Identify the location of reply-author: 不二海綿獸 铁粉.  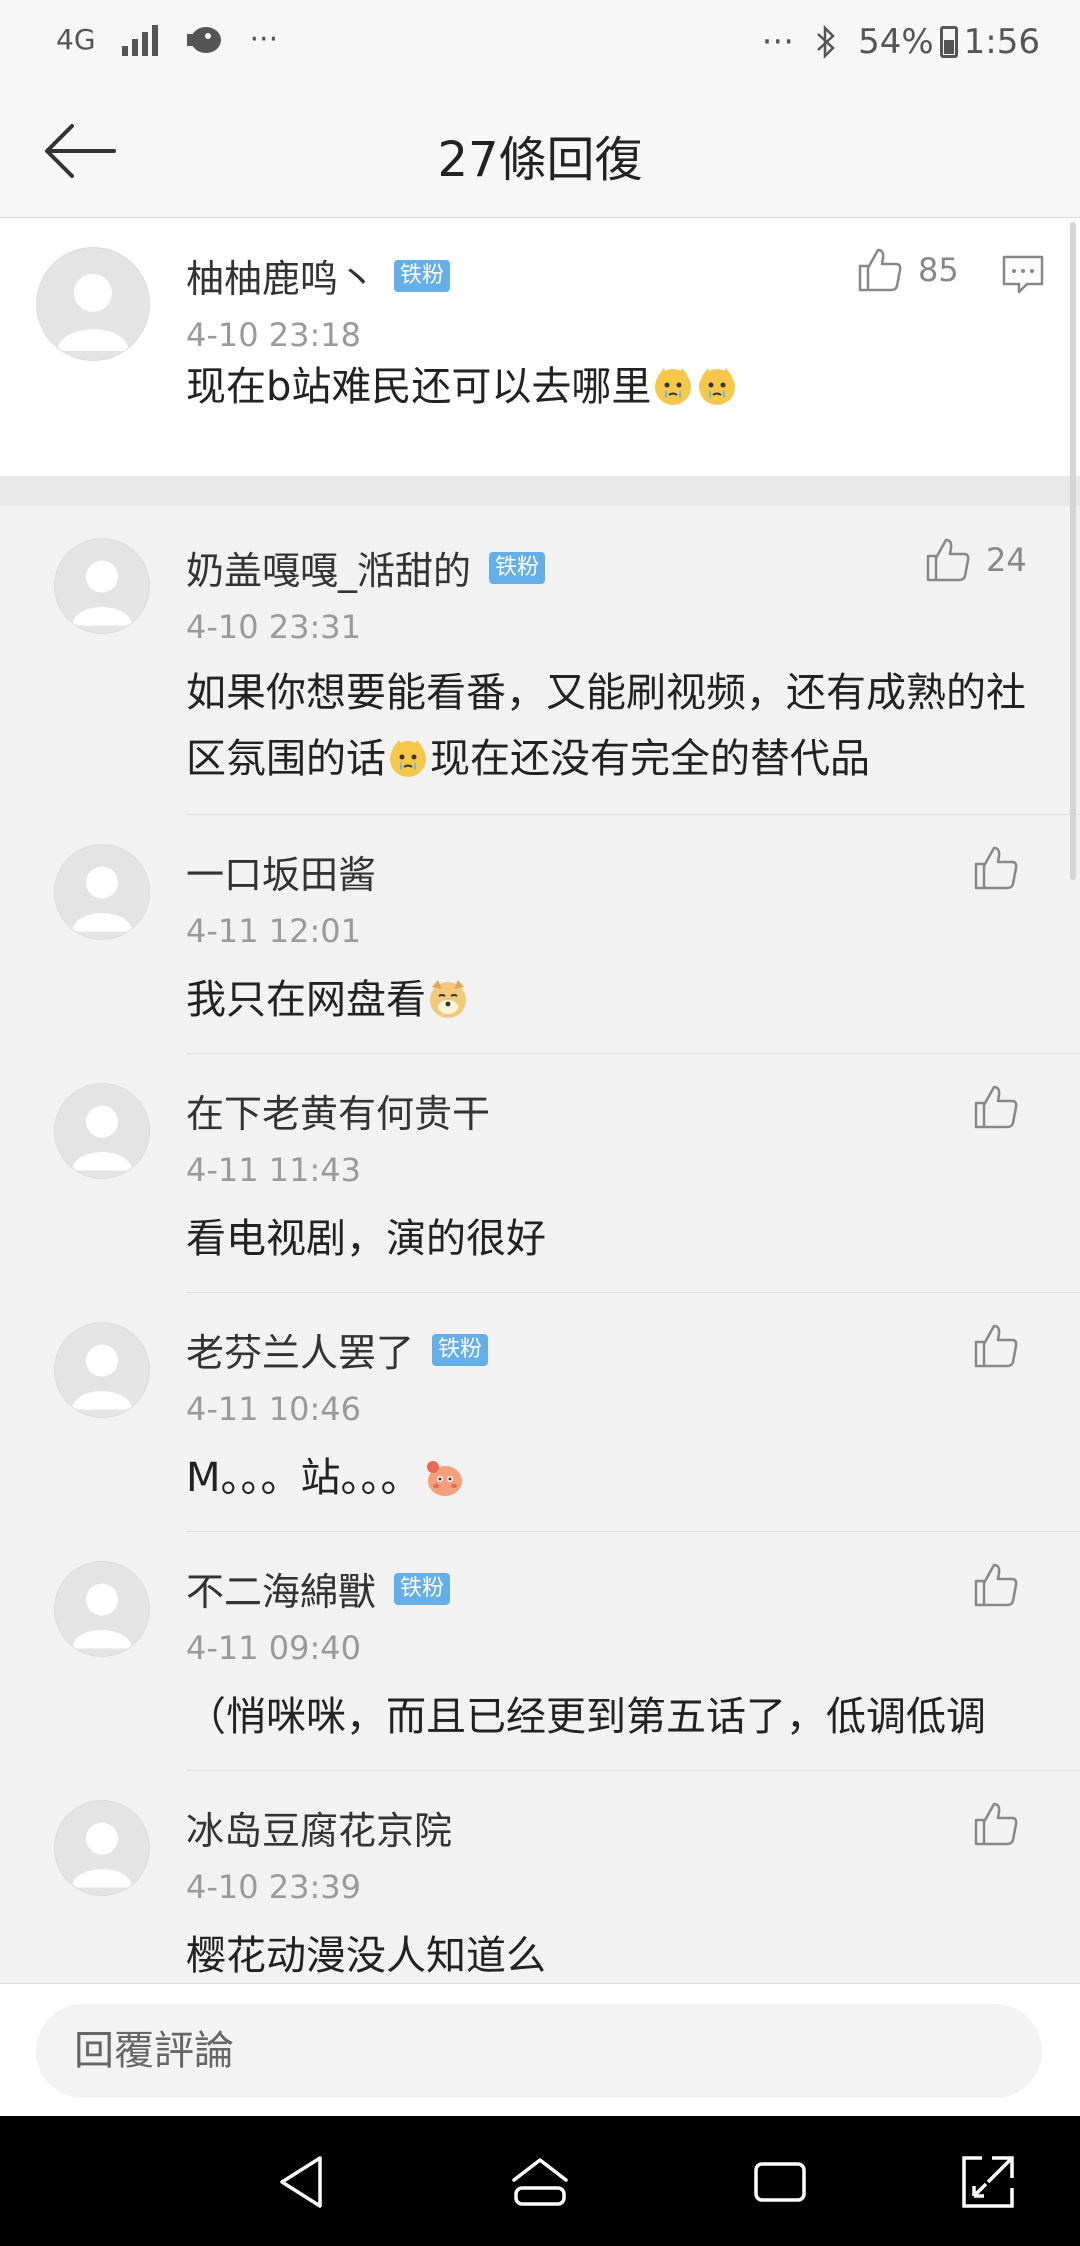
(318, 1588).